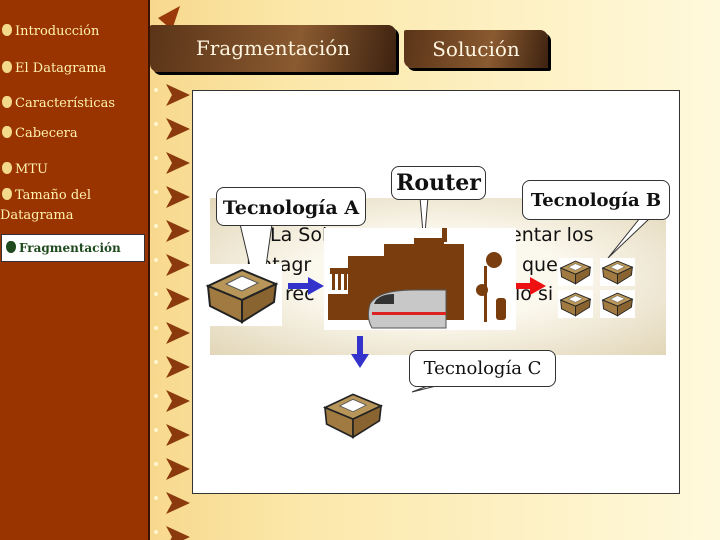 Image resolution: width=720 pixels, height=540 pixels. I want to click on arrow-down-icon, so click(360, 352).